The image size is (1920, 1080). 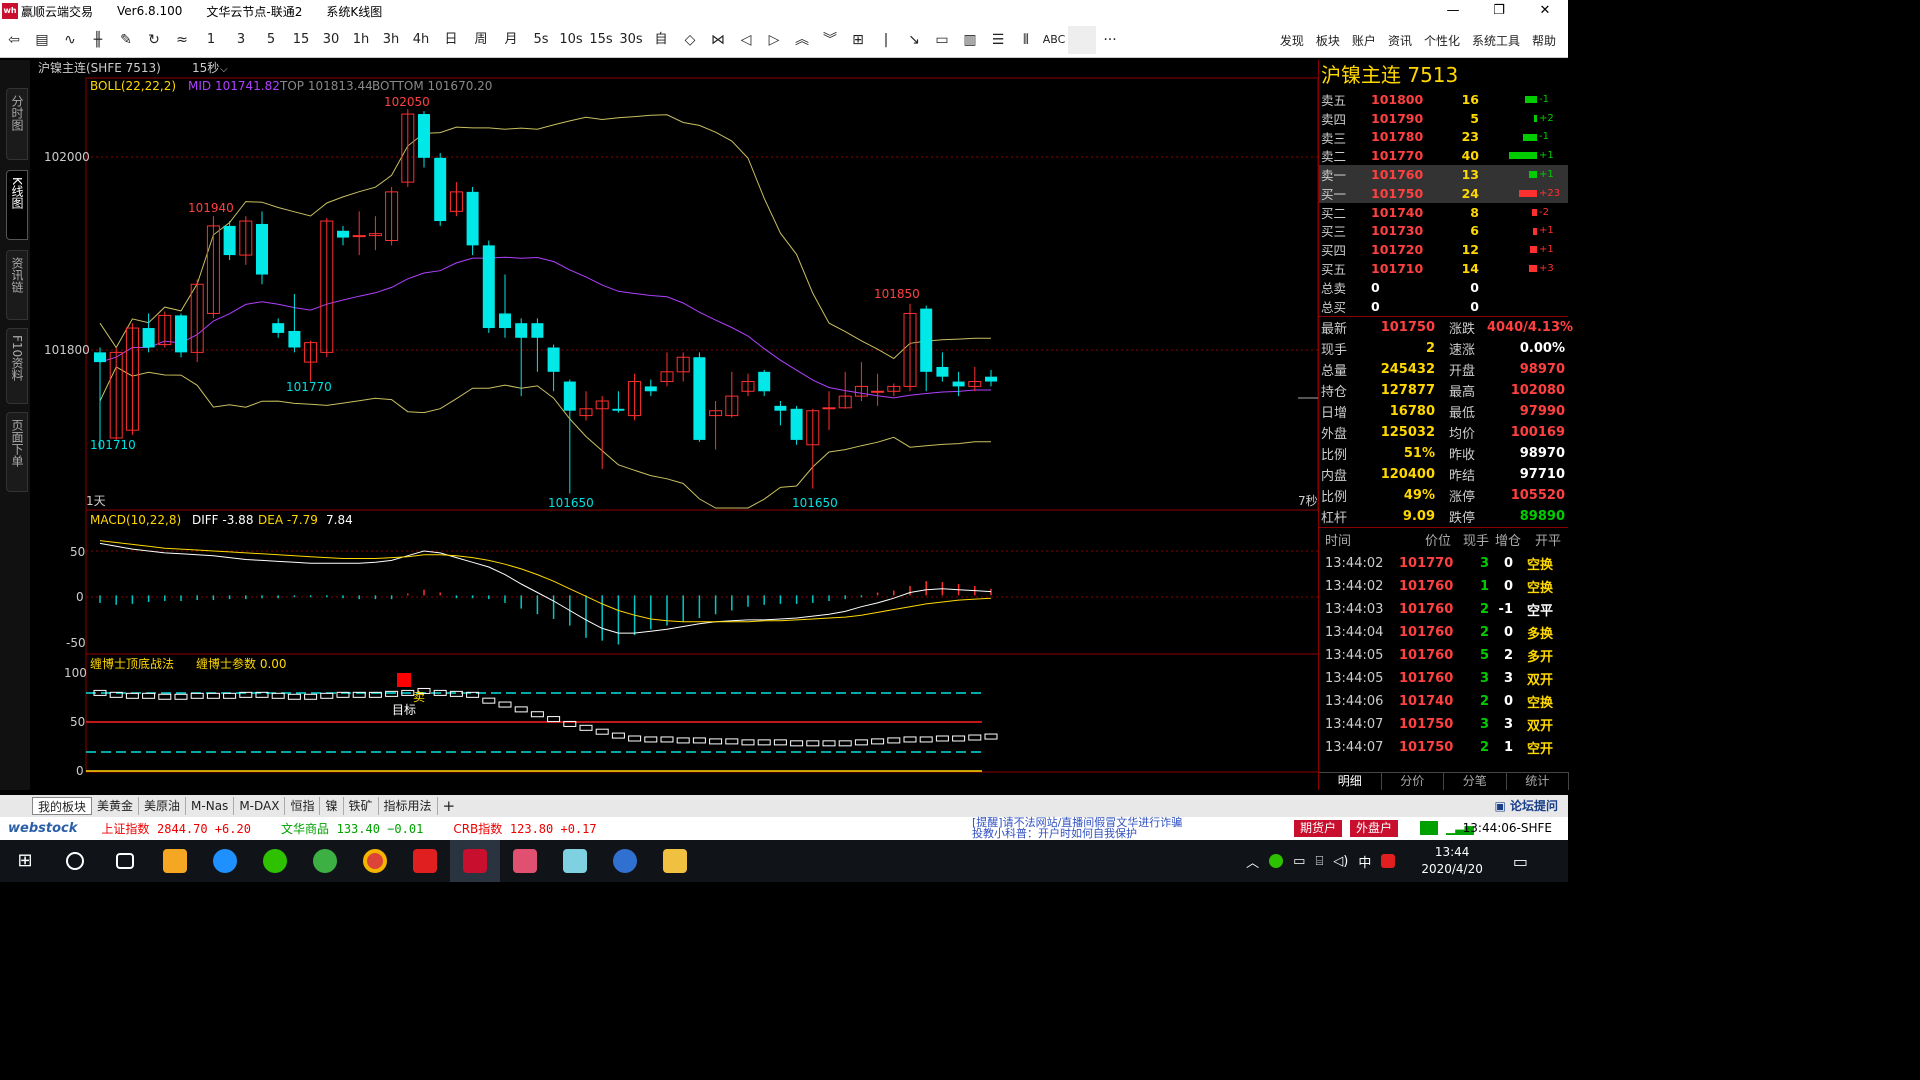 What do you see at coordinates (1443, 249) in the screenshot?
I see `orderbook-row: 买四 101720 12 +1` at bounding box center [1443, 249].